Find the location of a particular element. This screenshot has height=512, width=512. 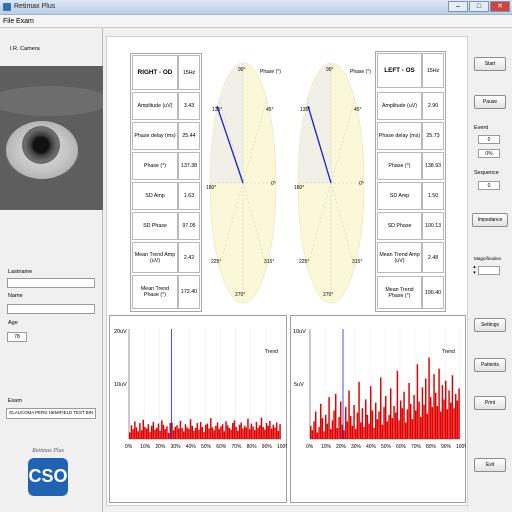

magnification-label: Magnification is located at coordinates (488, 258).